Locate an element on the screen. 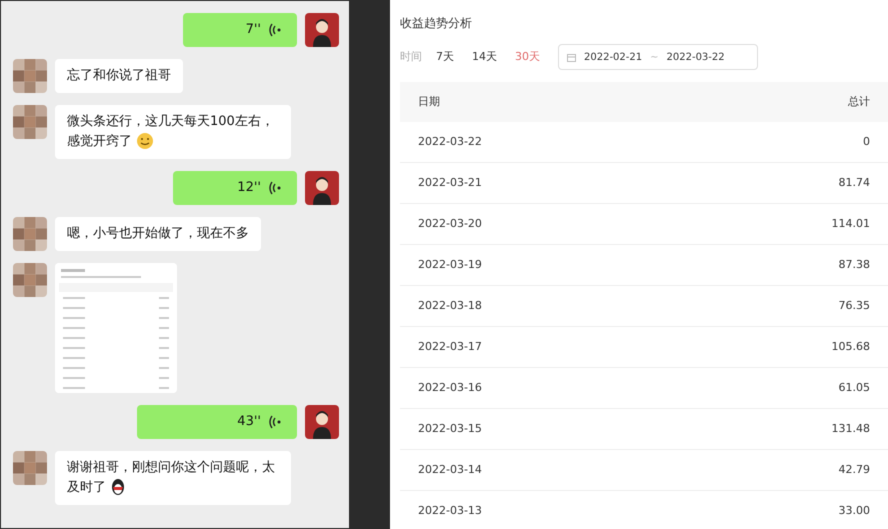 This screenshot has width=888, height=529. table-cell-text: 76.35 is located at coordinates (854, 306).